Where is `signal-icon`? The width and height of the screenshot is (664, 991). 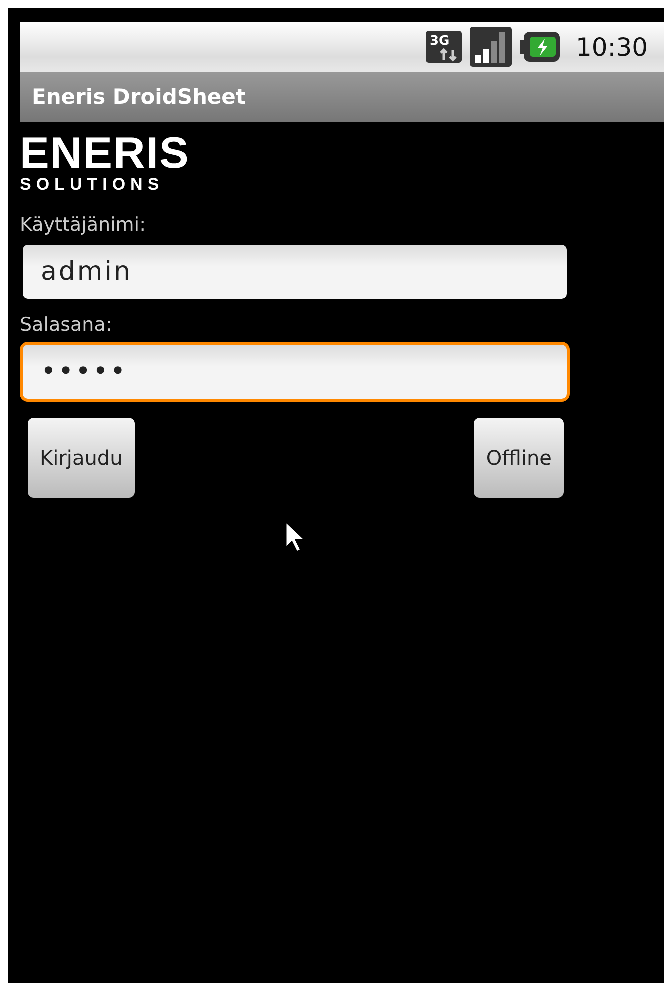
signal-icon is located at coordinates (491, 47).